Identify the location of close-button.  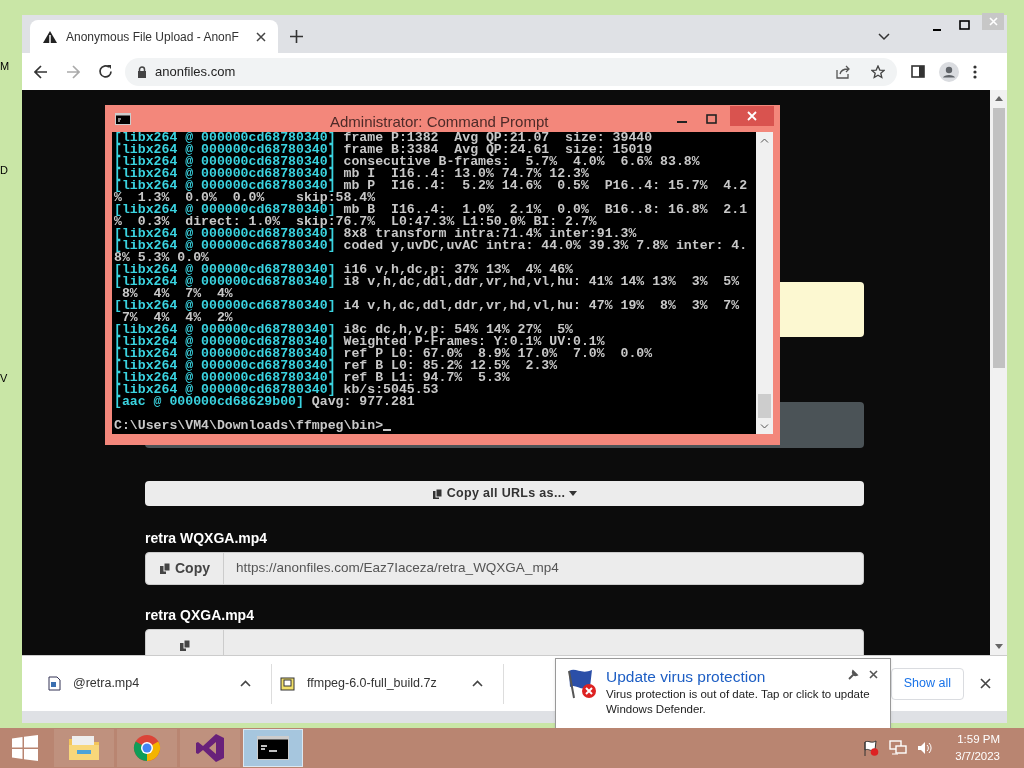
(752, 116).